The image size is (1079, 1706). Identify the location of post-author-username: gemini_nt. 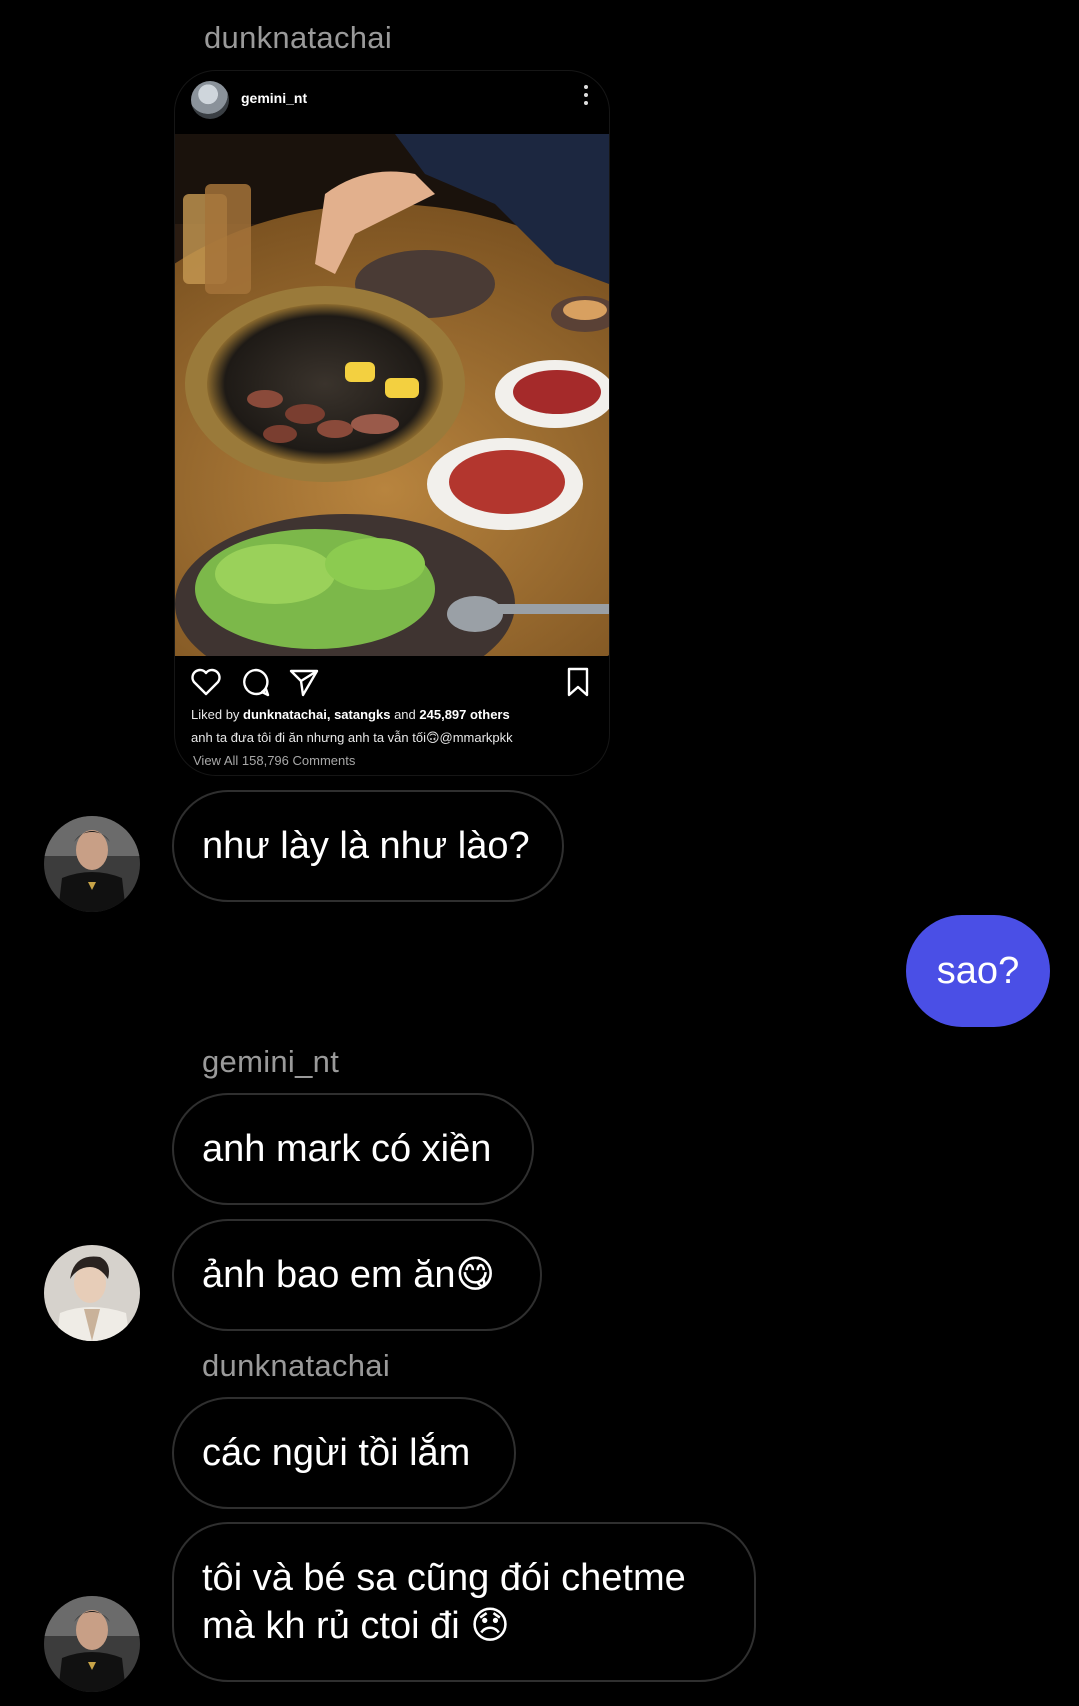
(274, 98).